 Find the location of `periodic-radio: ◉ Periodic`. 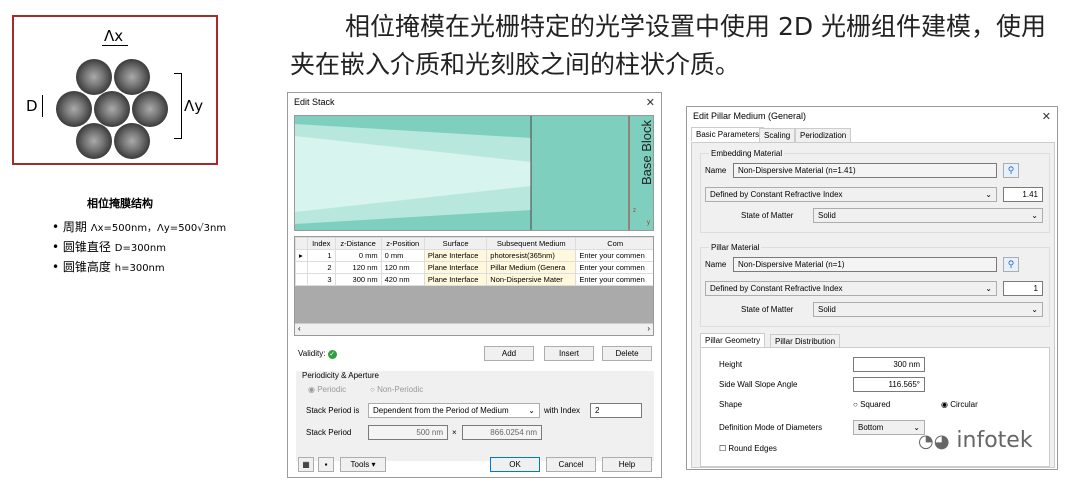

periodic-radio: ◉ Periodic is located at coordinates (327, 389).